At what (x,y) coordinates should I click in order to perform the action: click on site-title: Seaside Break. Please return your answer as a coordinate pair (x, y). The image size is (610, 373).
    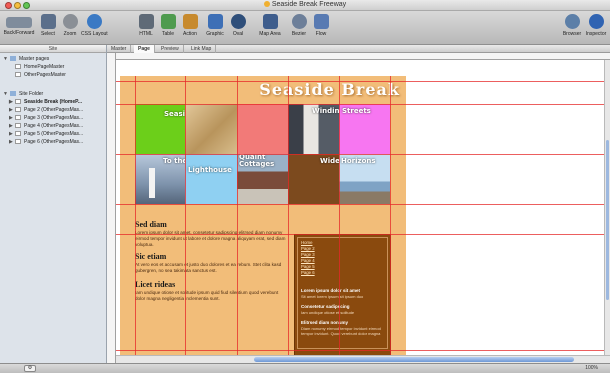
    Looking at the image, I should click on (329, 89).